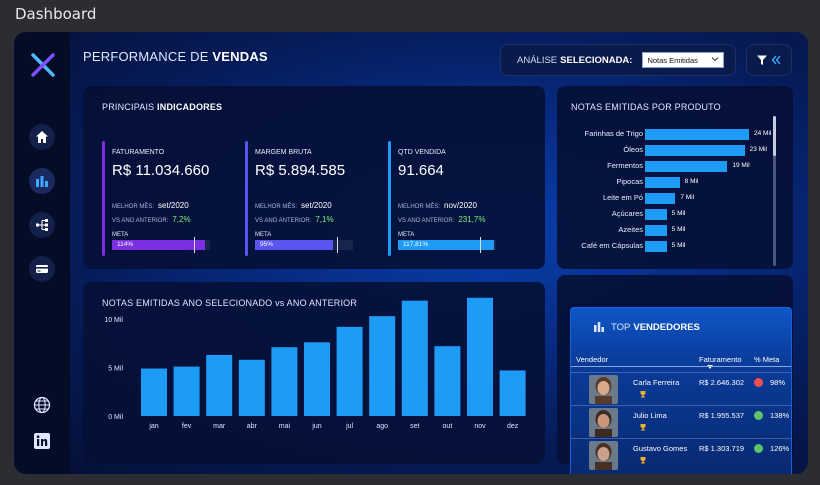 This screenshot has height=485, width=820. Describe the element at coordinates (181, 219) in the screenshot. I see `kpi-prev-value: 7,2%` at that location.